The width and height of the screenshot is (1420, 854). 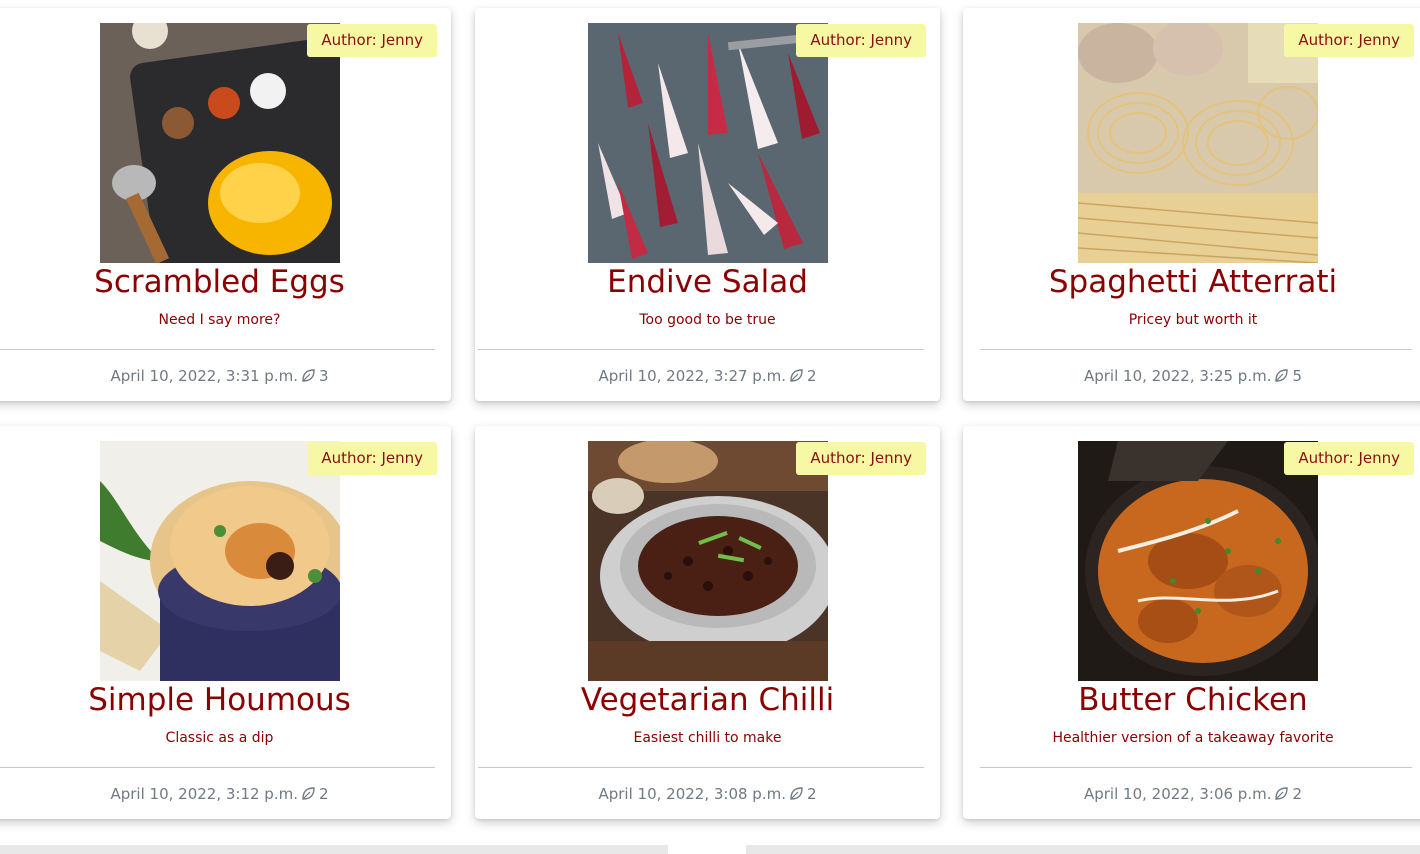 I want to click on likes-count: 3, so click(x=323, y=376).